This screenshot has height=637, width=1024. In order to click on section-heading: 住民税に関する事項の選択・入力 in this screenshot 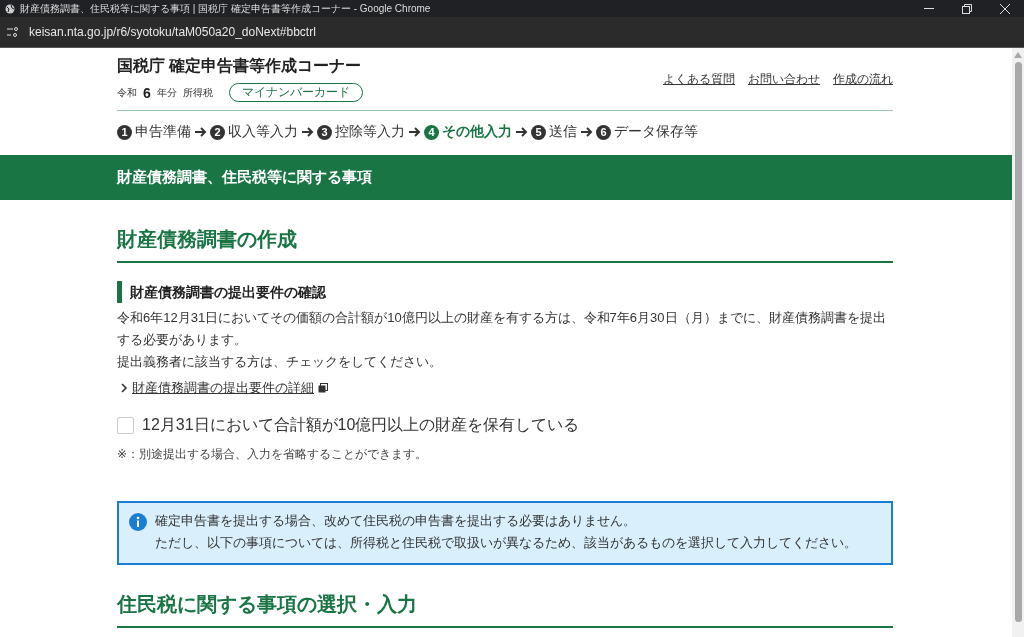, I will do `click(505, 609)`.